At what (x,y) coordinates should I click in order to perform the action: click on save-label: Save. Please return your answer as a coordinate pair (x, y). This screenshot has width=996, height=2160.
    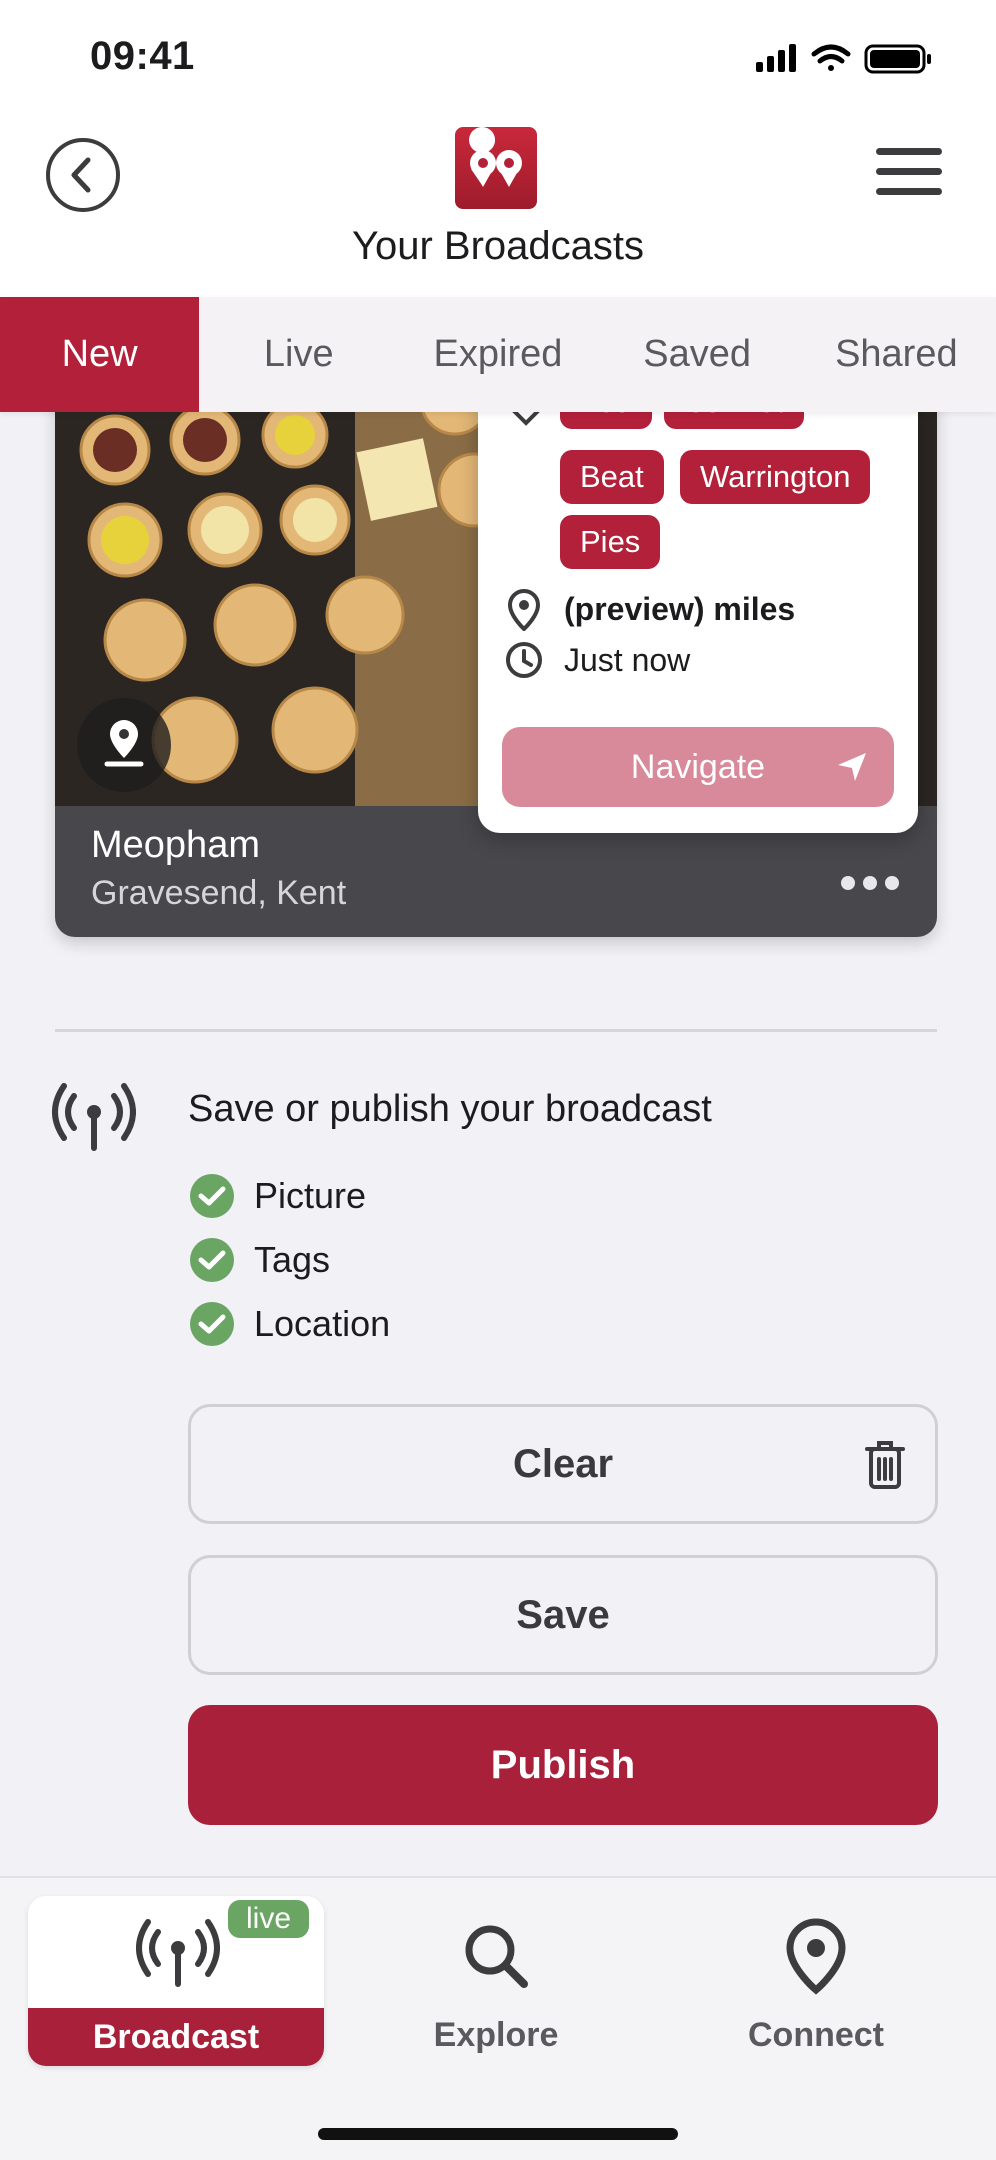
    Looking at the image, I should click on (563, 1614).